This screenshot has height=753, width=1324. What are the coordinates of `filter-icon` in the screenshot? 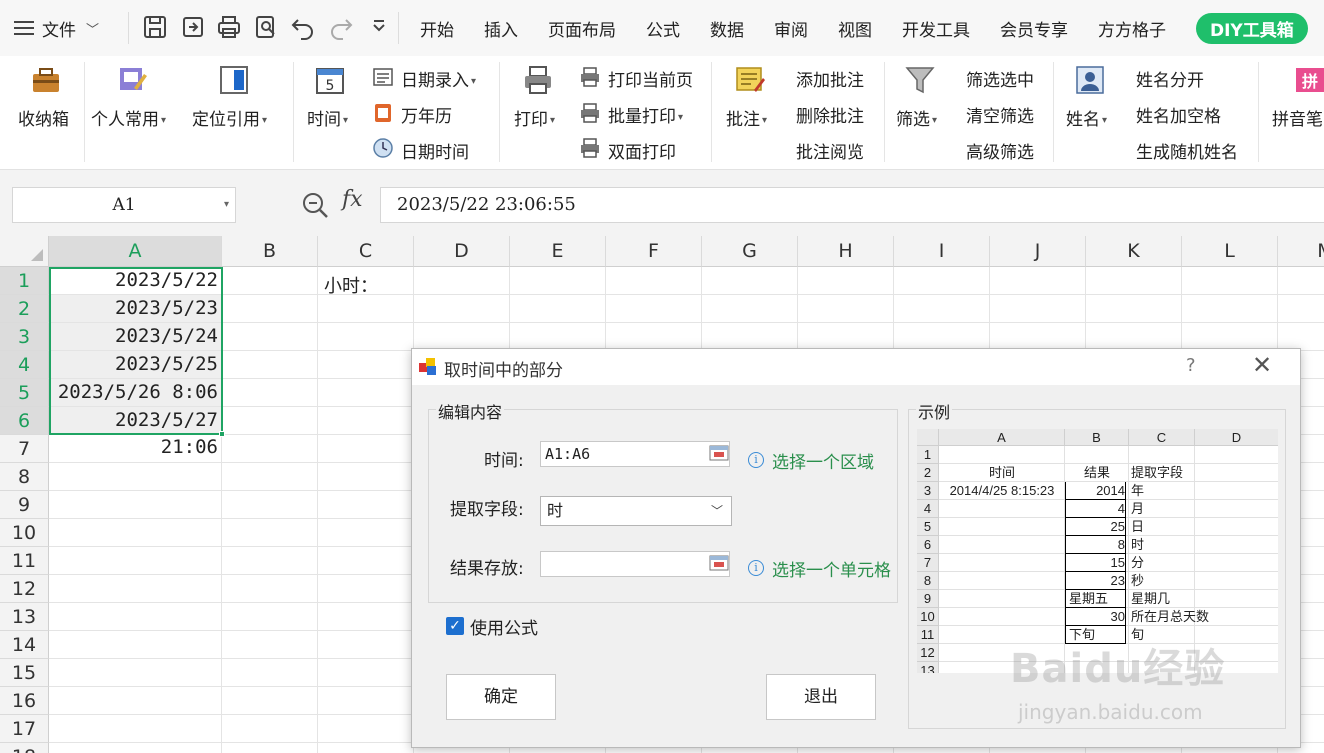 It's located at (920, 80).